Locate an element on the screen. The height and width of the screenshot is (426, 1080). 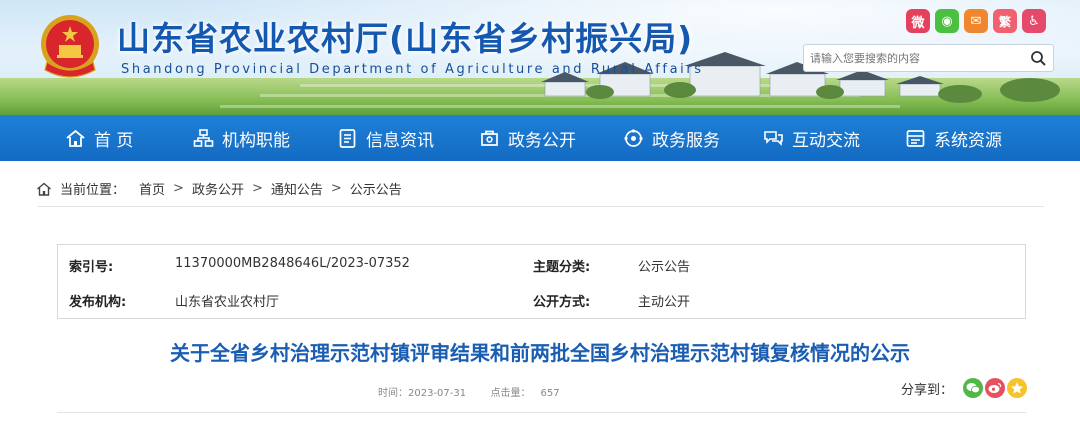
nav-item-label: 政务服务 is located at coordinates (686, 140).